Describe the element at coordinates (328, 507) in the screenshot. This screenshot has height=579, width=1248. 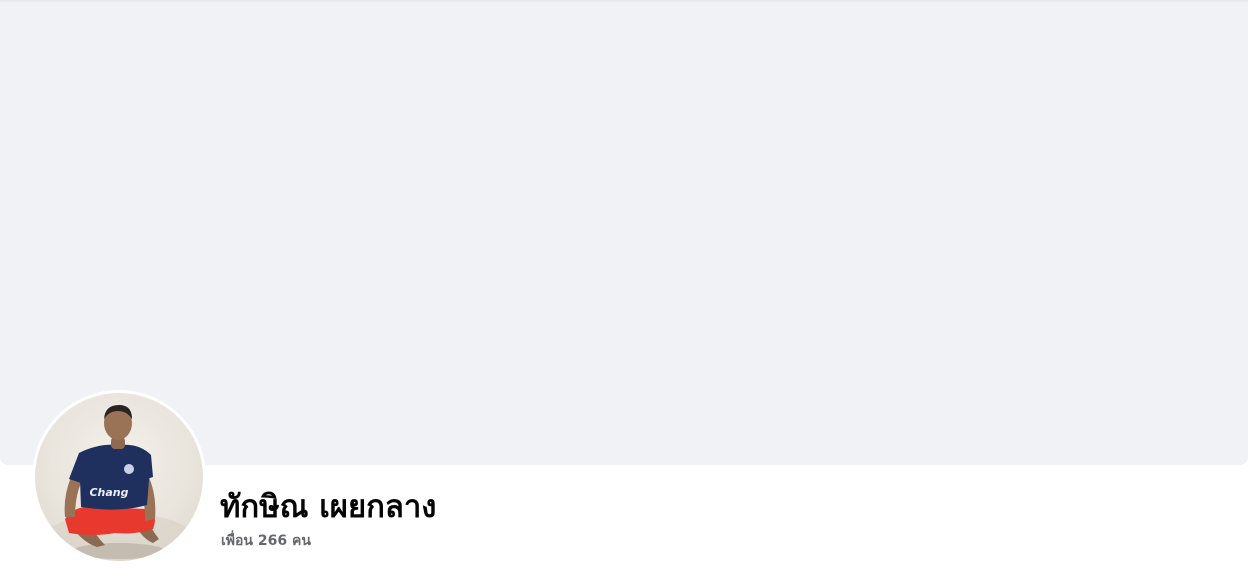
I see `profile-name: ทักษิณ เผยกลาง` at that location.